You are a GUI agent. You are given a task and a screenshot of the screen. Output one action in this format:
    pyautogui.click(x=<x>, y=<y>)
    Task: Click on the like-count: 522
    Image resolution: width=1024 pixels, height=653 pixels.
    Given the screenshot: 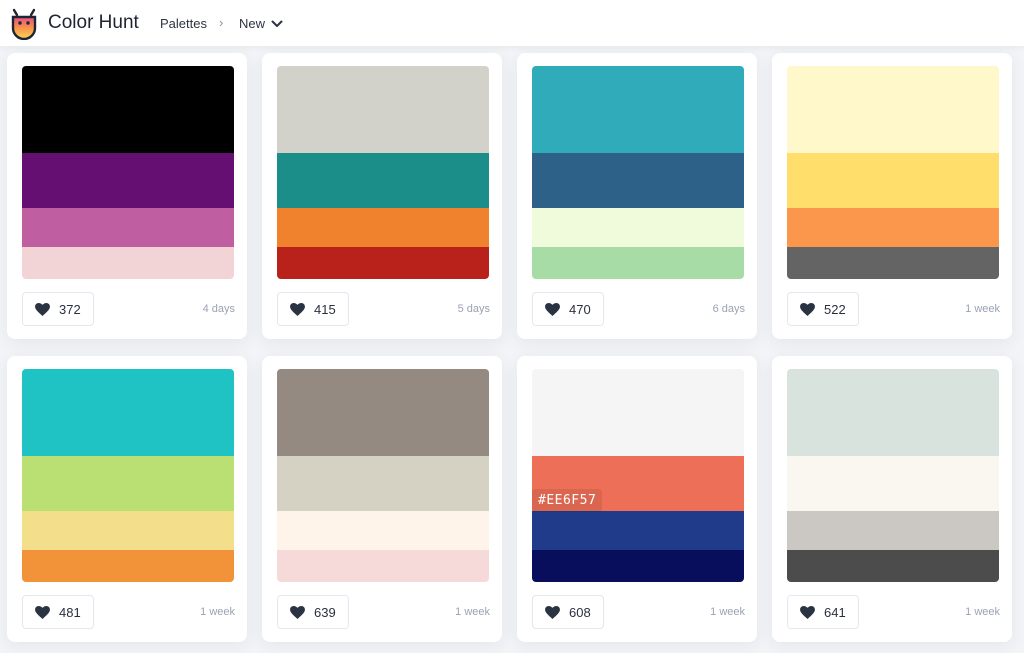 What is the action you would take?
    pyautogui.click(x=835, y=309)
    